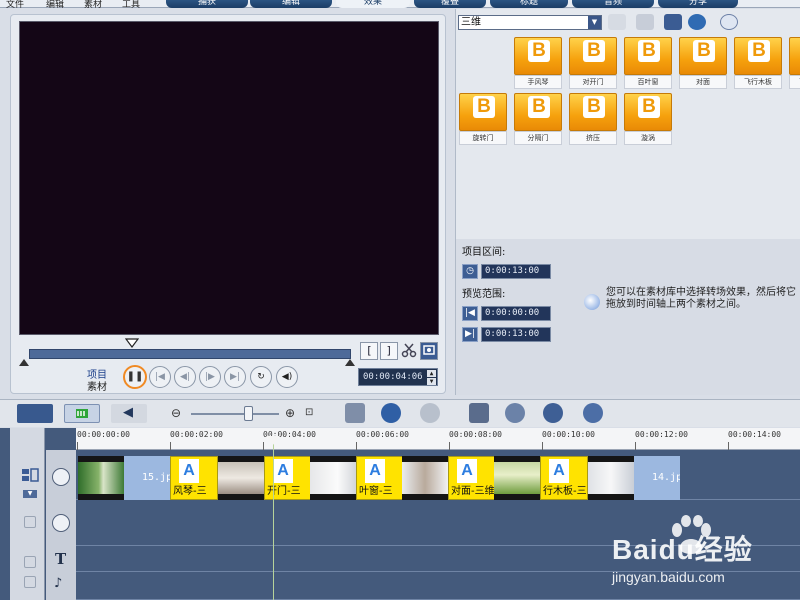 This screenshot has width=800, height=600. What do you see at coordinates (450, 4) in the screenshot?
I see `step-tab-overlay: 覆叠` at bounding box center [450, 4].